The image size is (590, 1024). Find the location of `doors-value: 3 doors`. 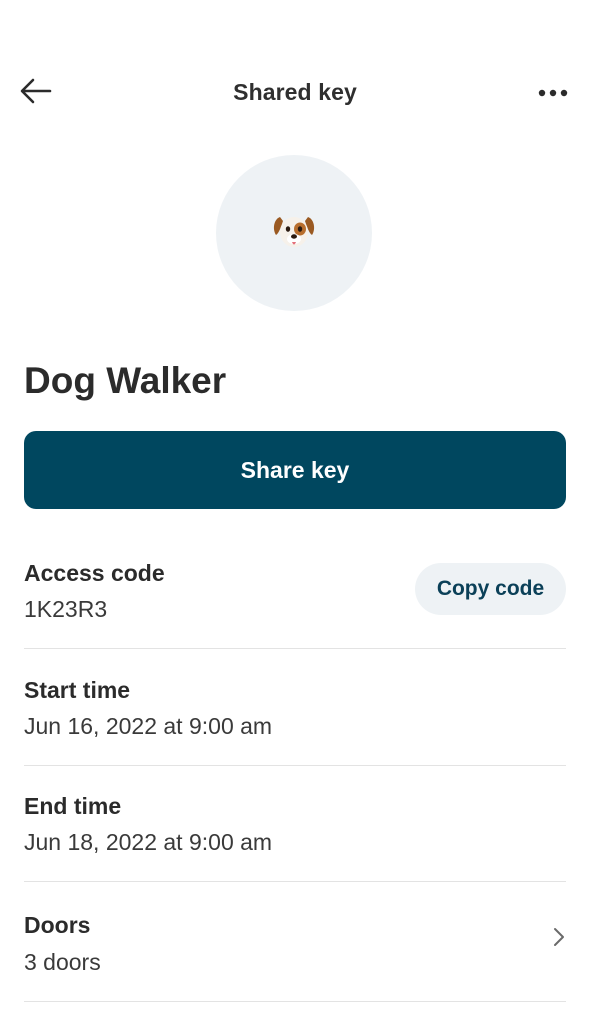

doors-value: 3 doors is located at coordinates (62, 962).